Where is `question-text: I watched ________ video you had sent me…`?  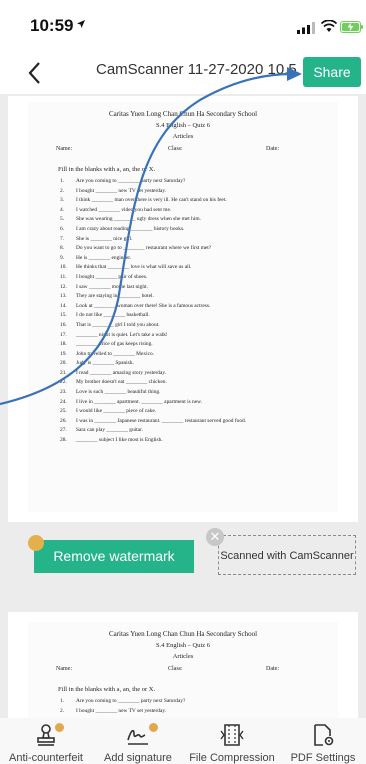 question-text: I watched ________ video you had sent me… is located at coordinates (124, 209).